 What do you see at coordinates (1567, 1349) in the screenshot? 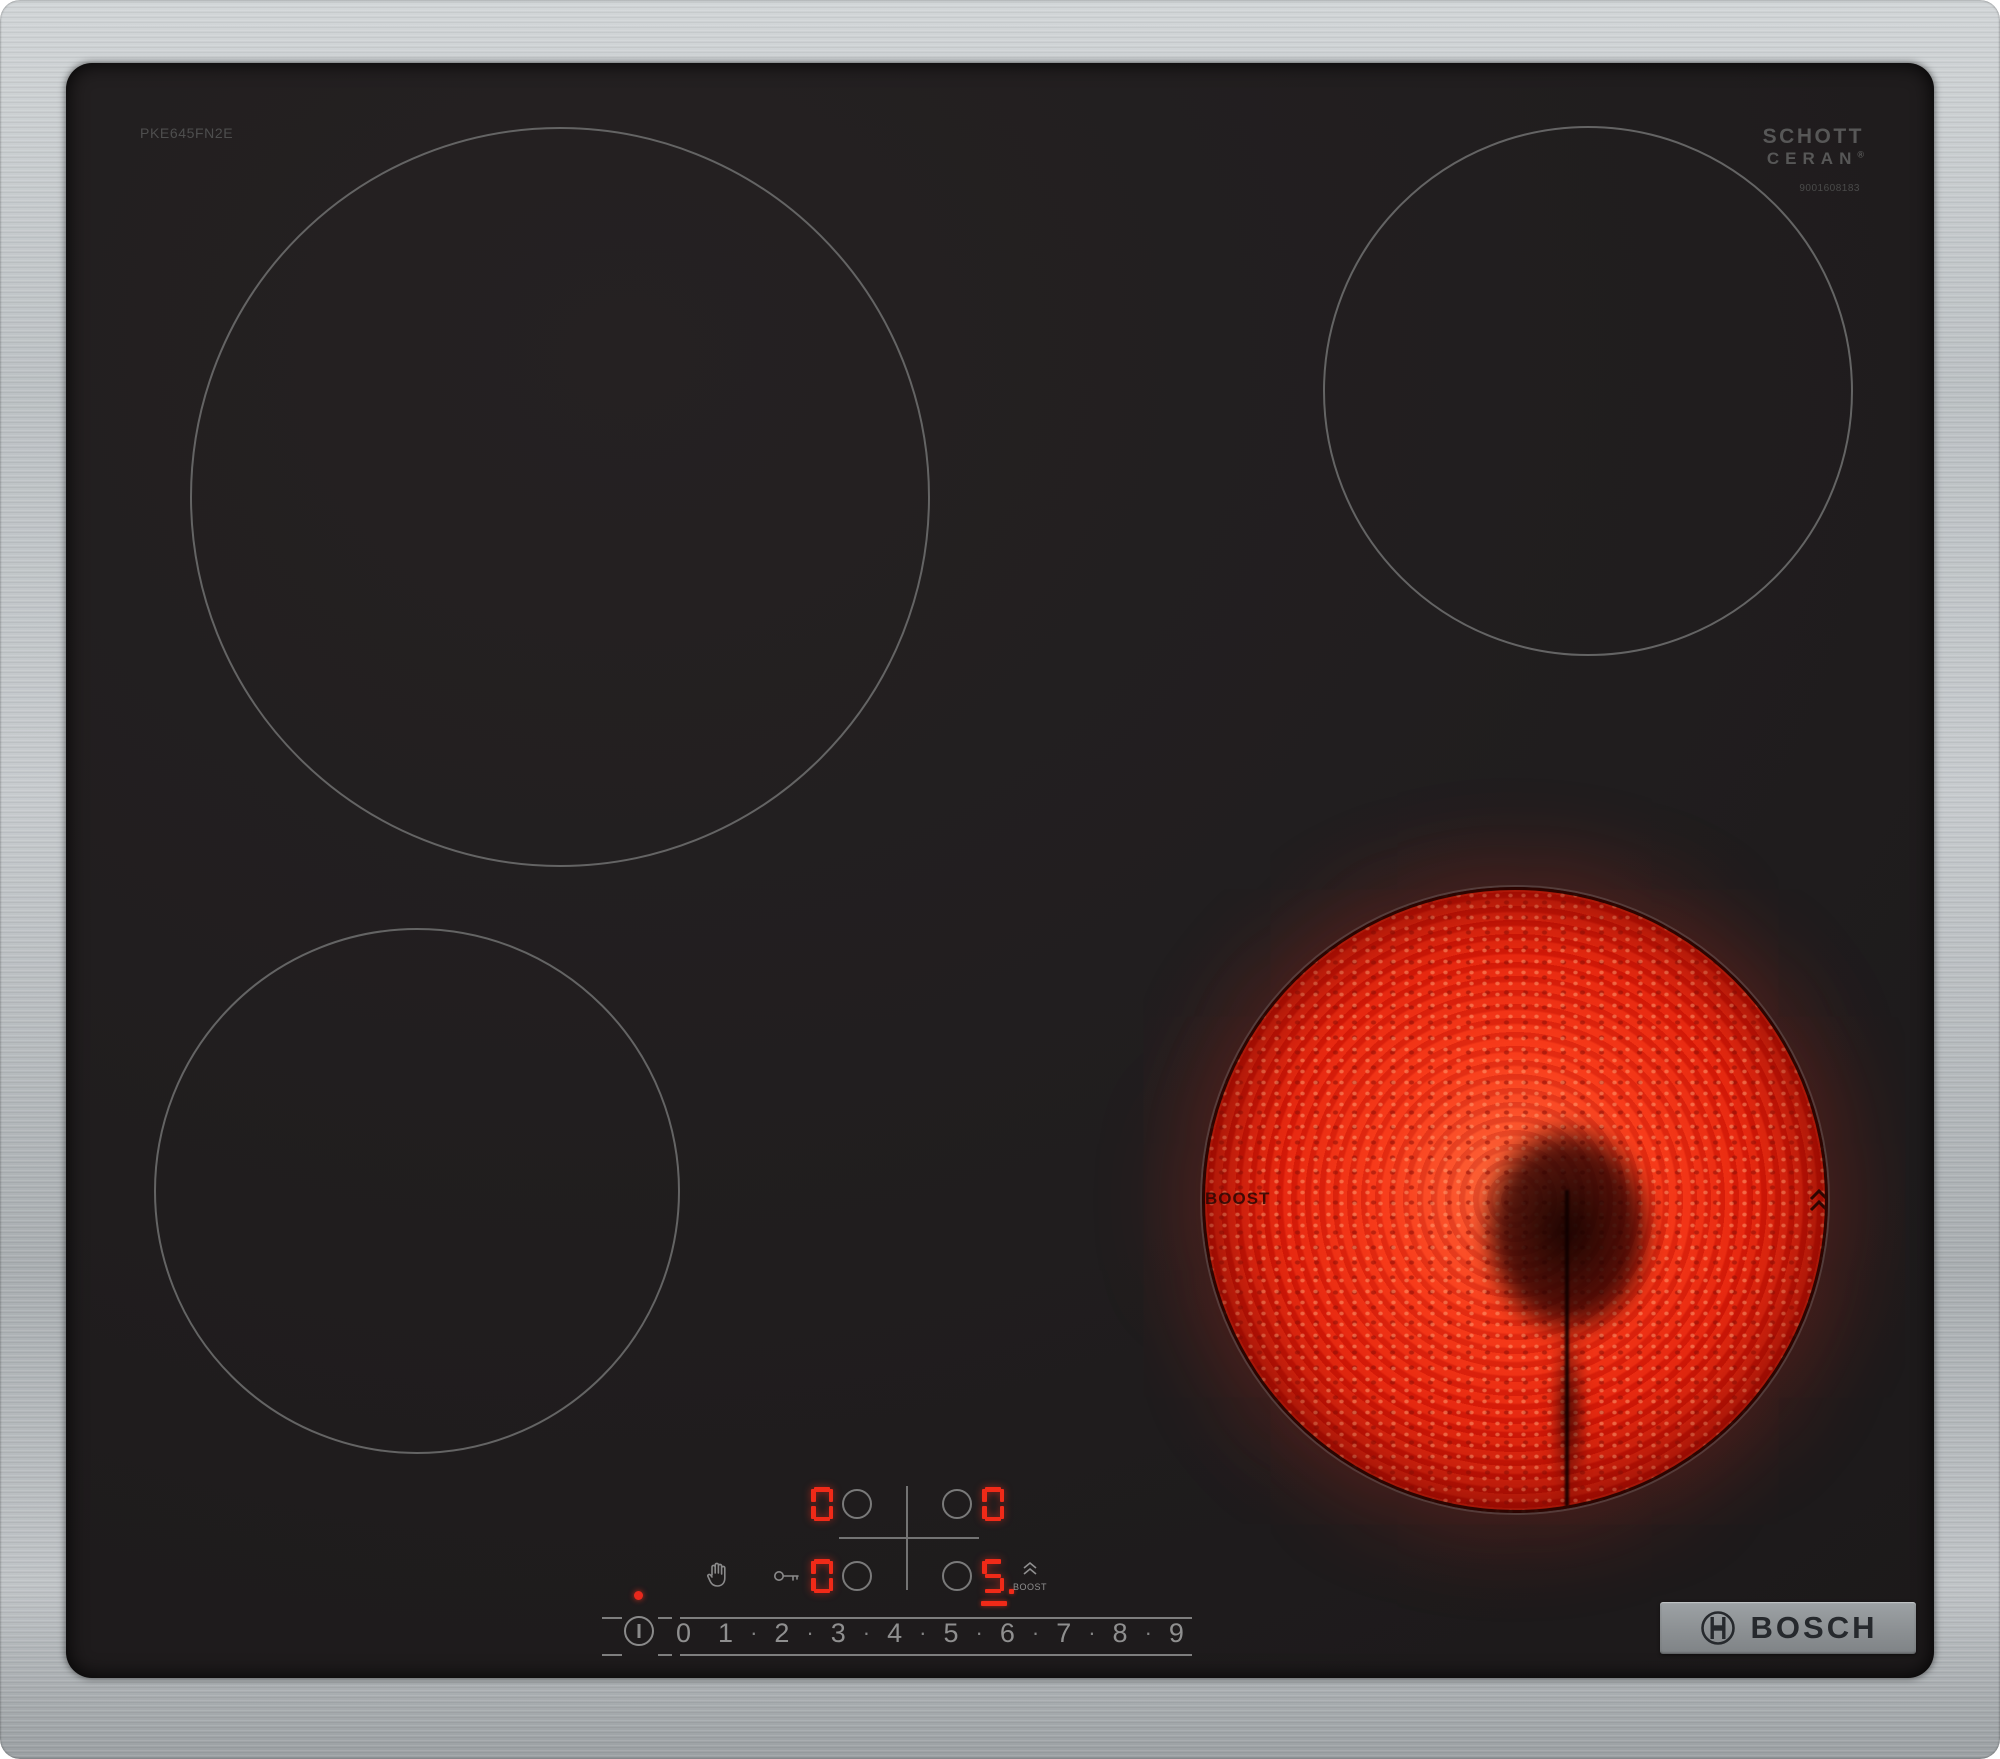
I see `element-gap-line` at bounding box center [1567, 1349].